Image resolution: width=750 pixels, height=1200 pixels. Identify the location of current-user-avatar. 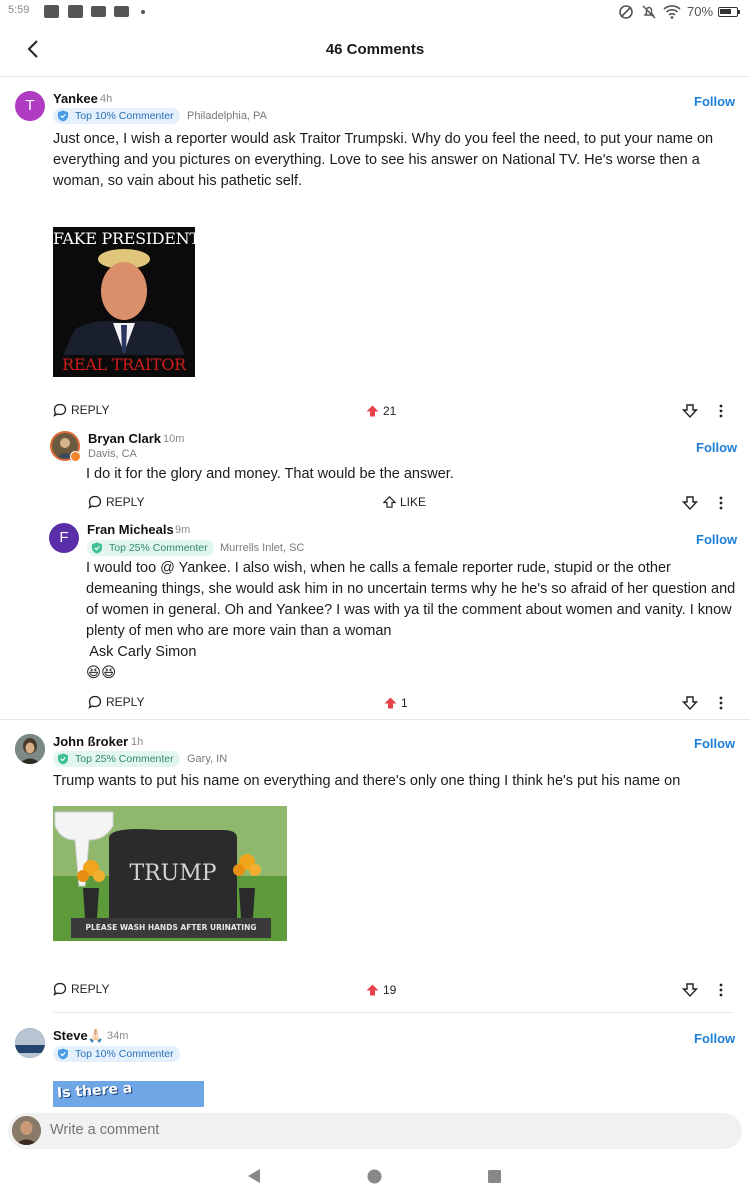
(26, 1130).